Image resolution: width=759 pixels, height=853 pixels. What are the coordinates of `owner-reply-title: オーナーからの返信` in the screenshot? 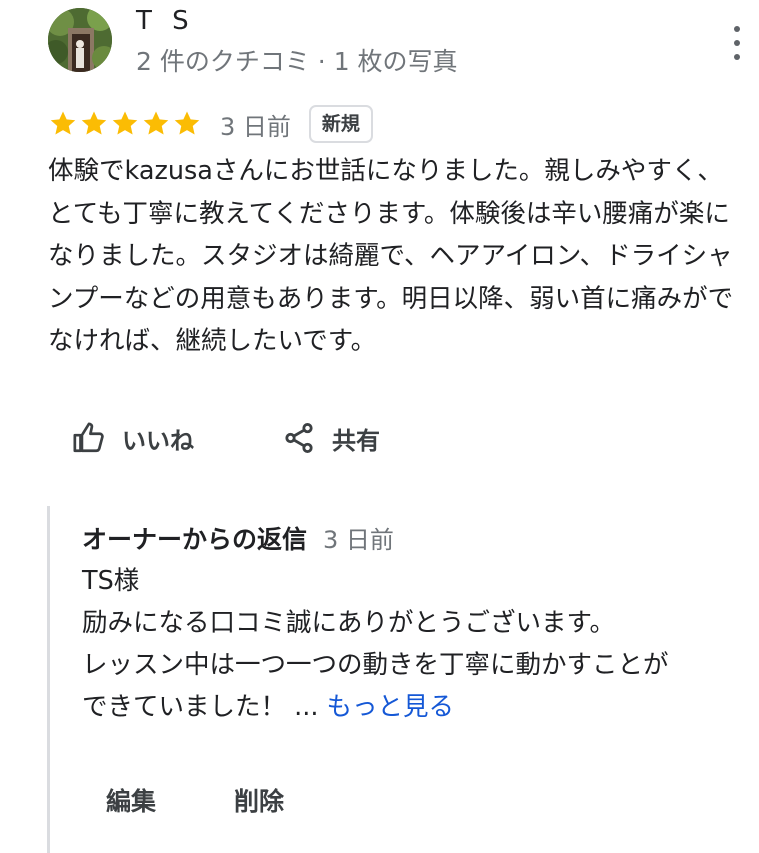 It's located at (195, 539).